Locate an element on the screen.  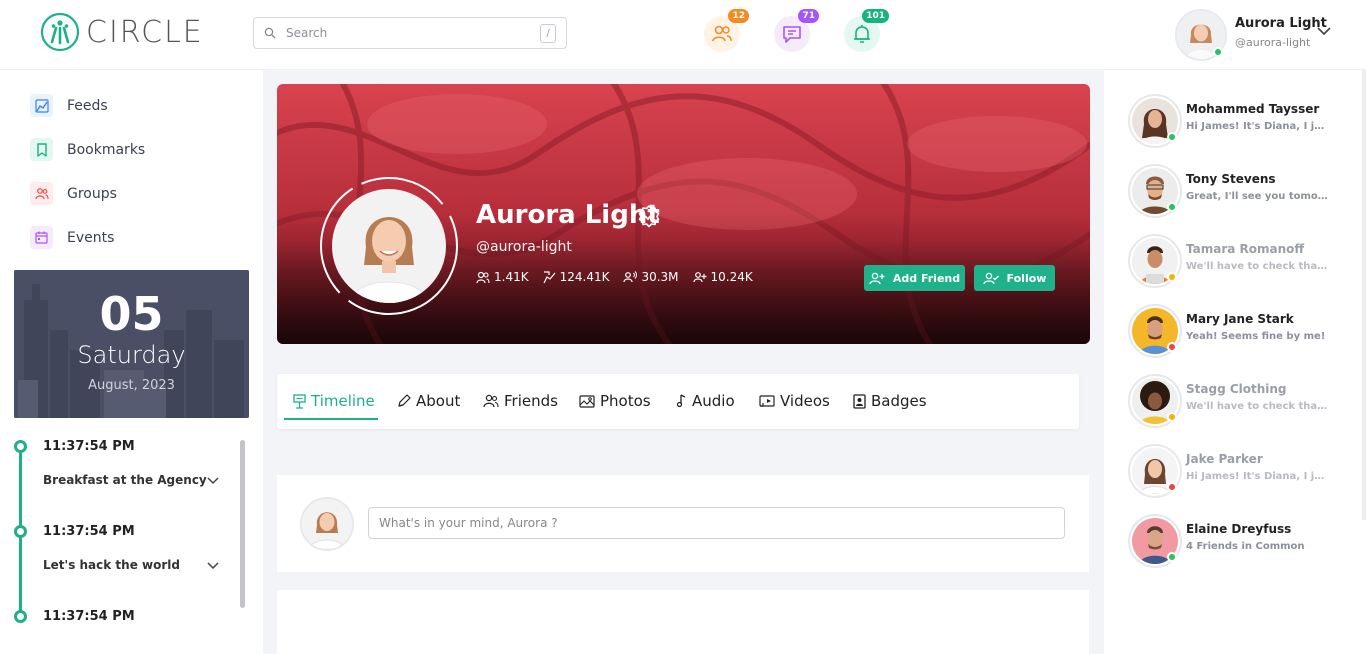
contact-message: Yeah! Seems fine by me! is located at coordinates (1256, 336).